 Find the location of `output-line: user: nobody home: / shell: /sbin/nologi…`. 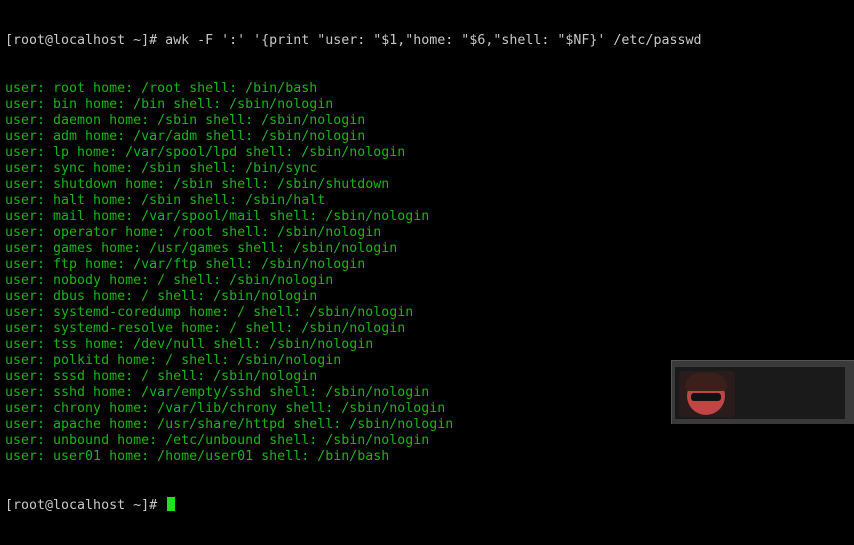

output-line: user: nobody home: / shell: /sbin/nologi… is located at coordinates (169, 280).